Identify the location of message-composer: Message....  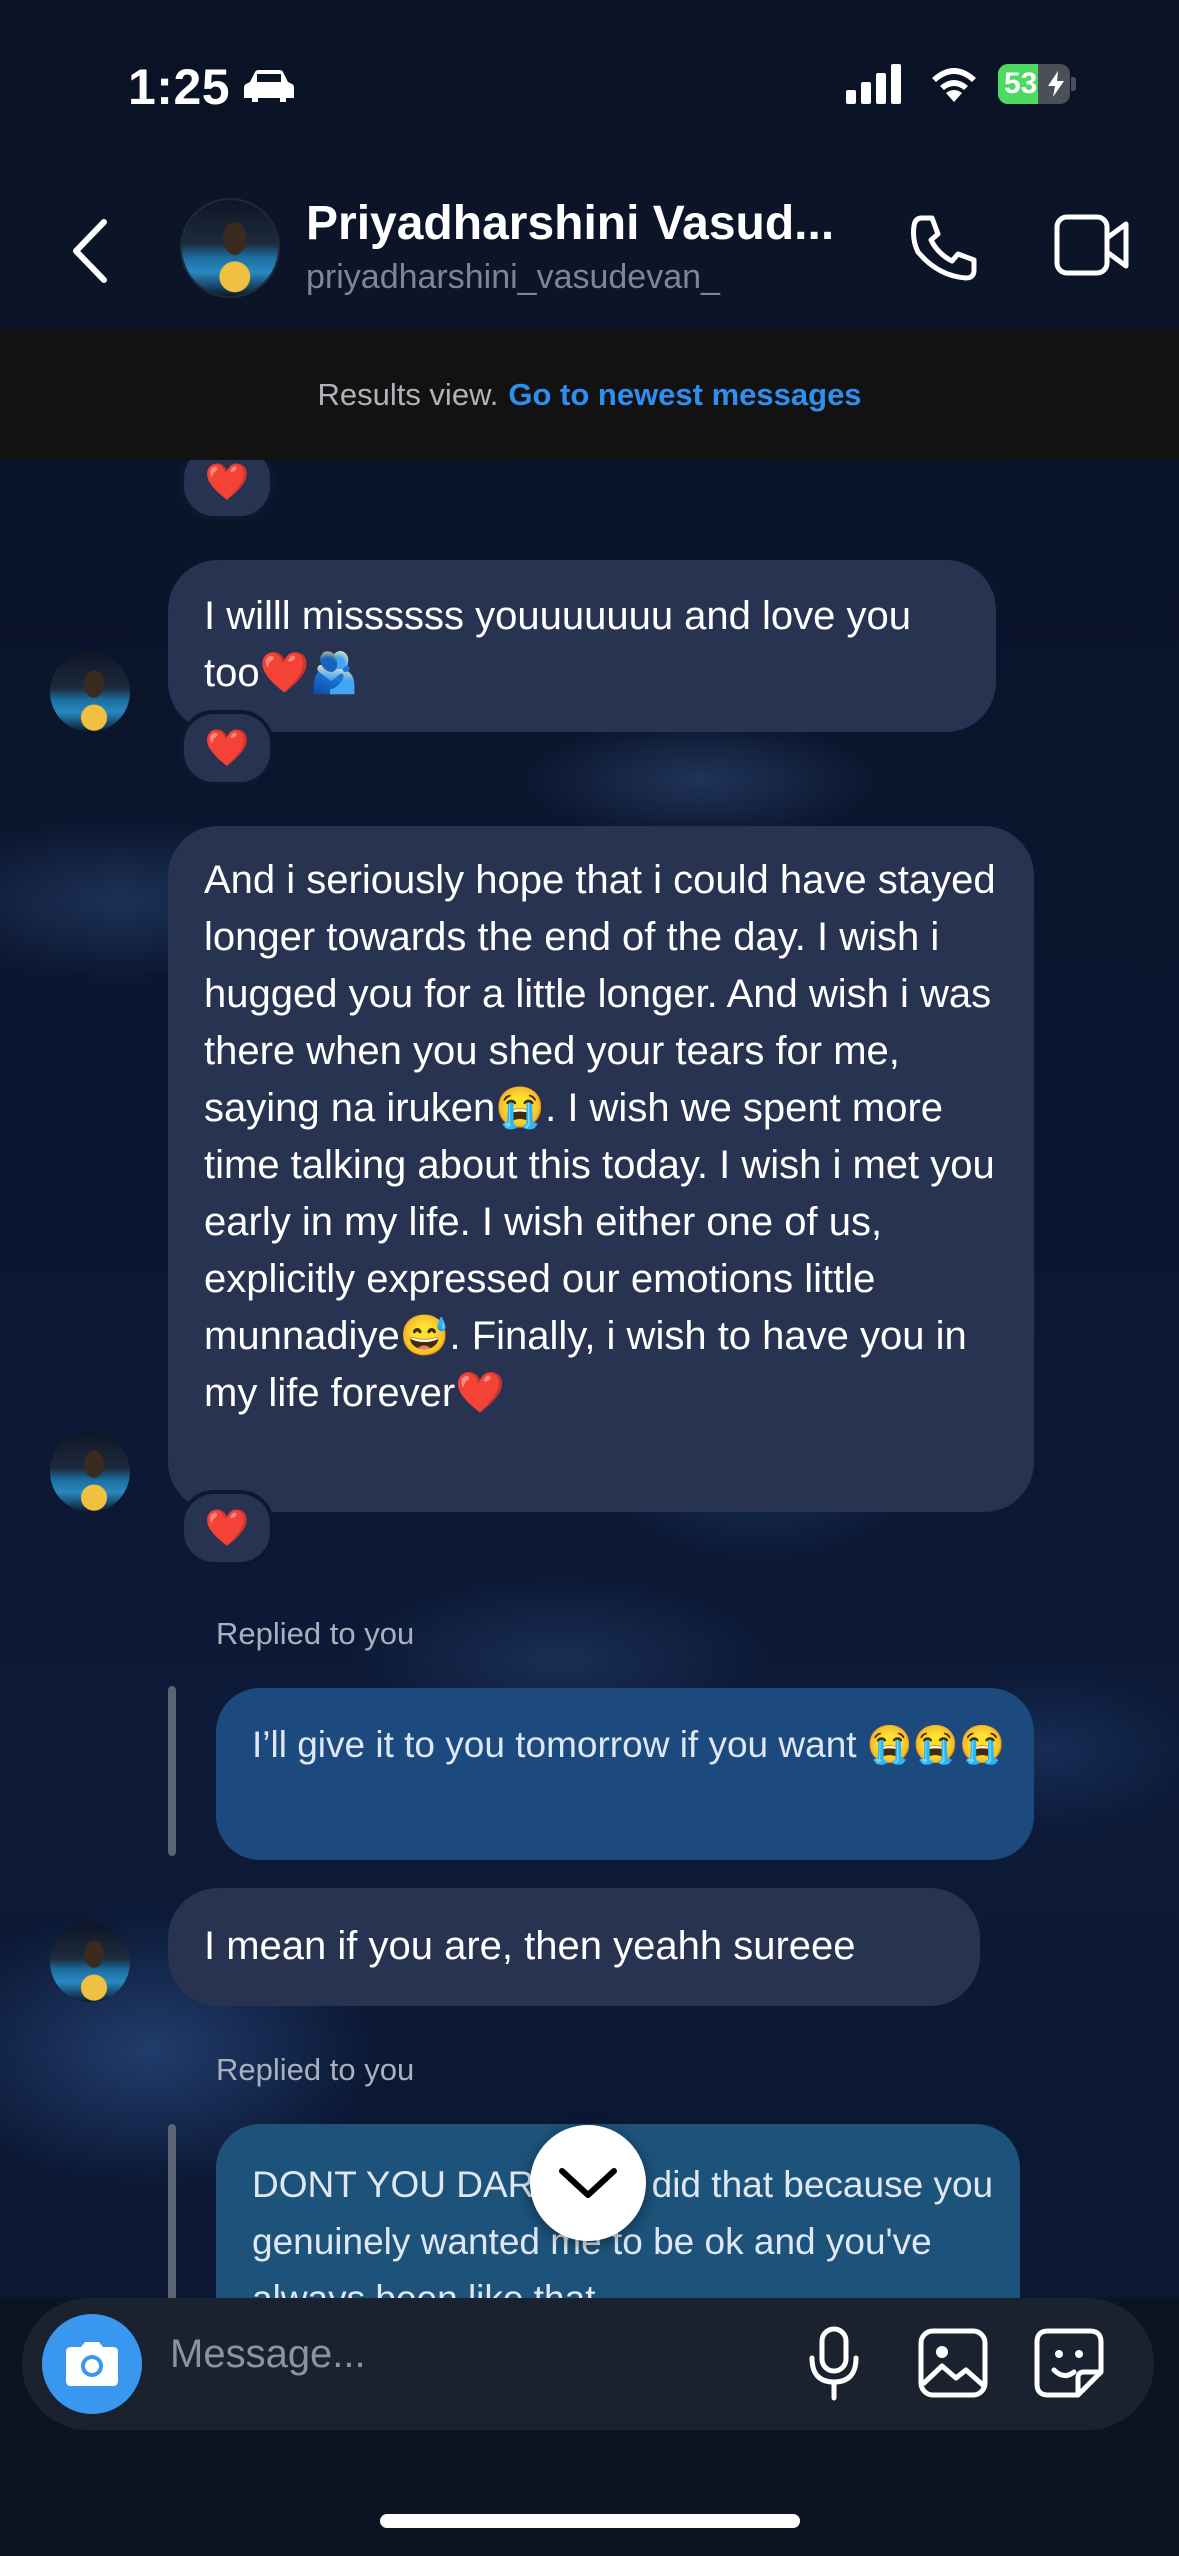
(588, 2364).